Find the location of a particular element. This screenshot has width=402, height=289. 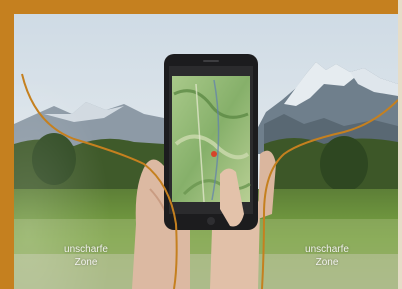

right-zone-word: unscharfe is located at coordinates (327, 249).